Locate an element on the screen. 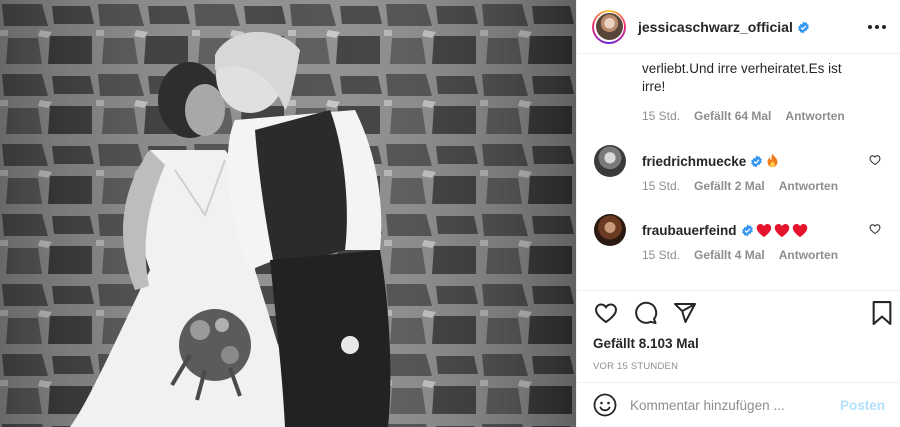  comment-username: fraubauerfeind is located at coordinates (689, 230).